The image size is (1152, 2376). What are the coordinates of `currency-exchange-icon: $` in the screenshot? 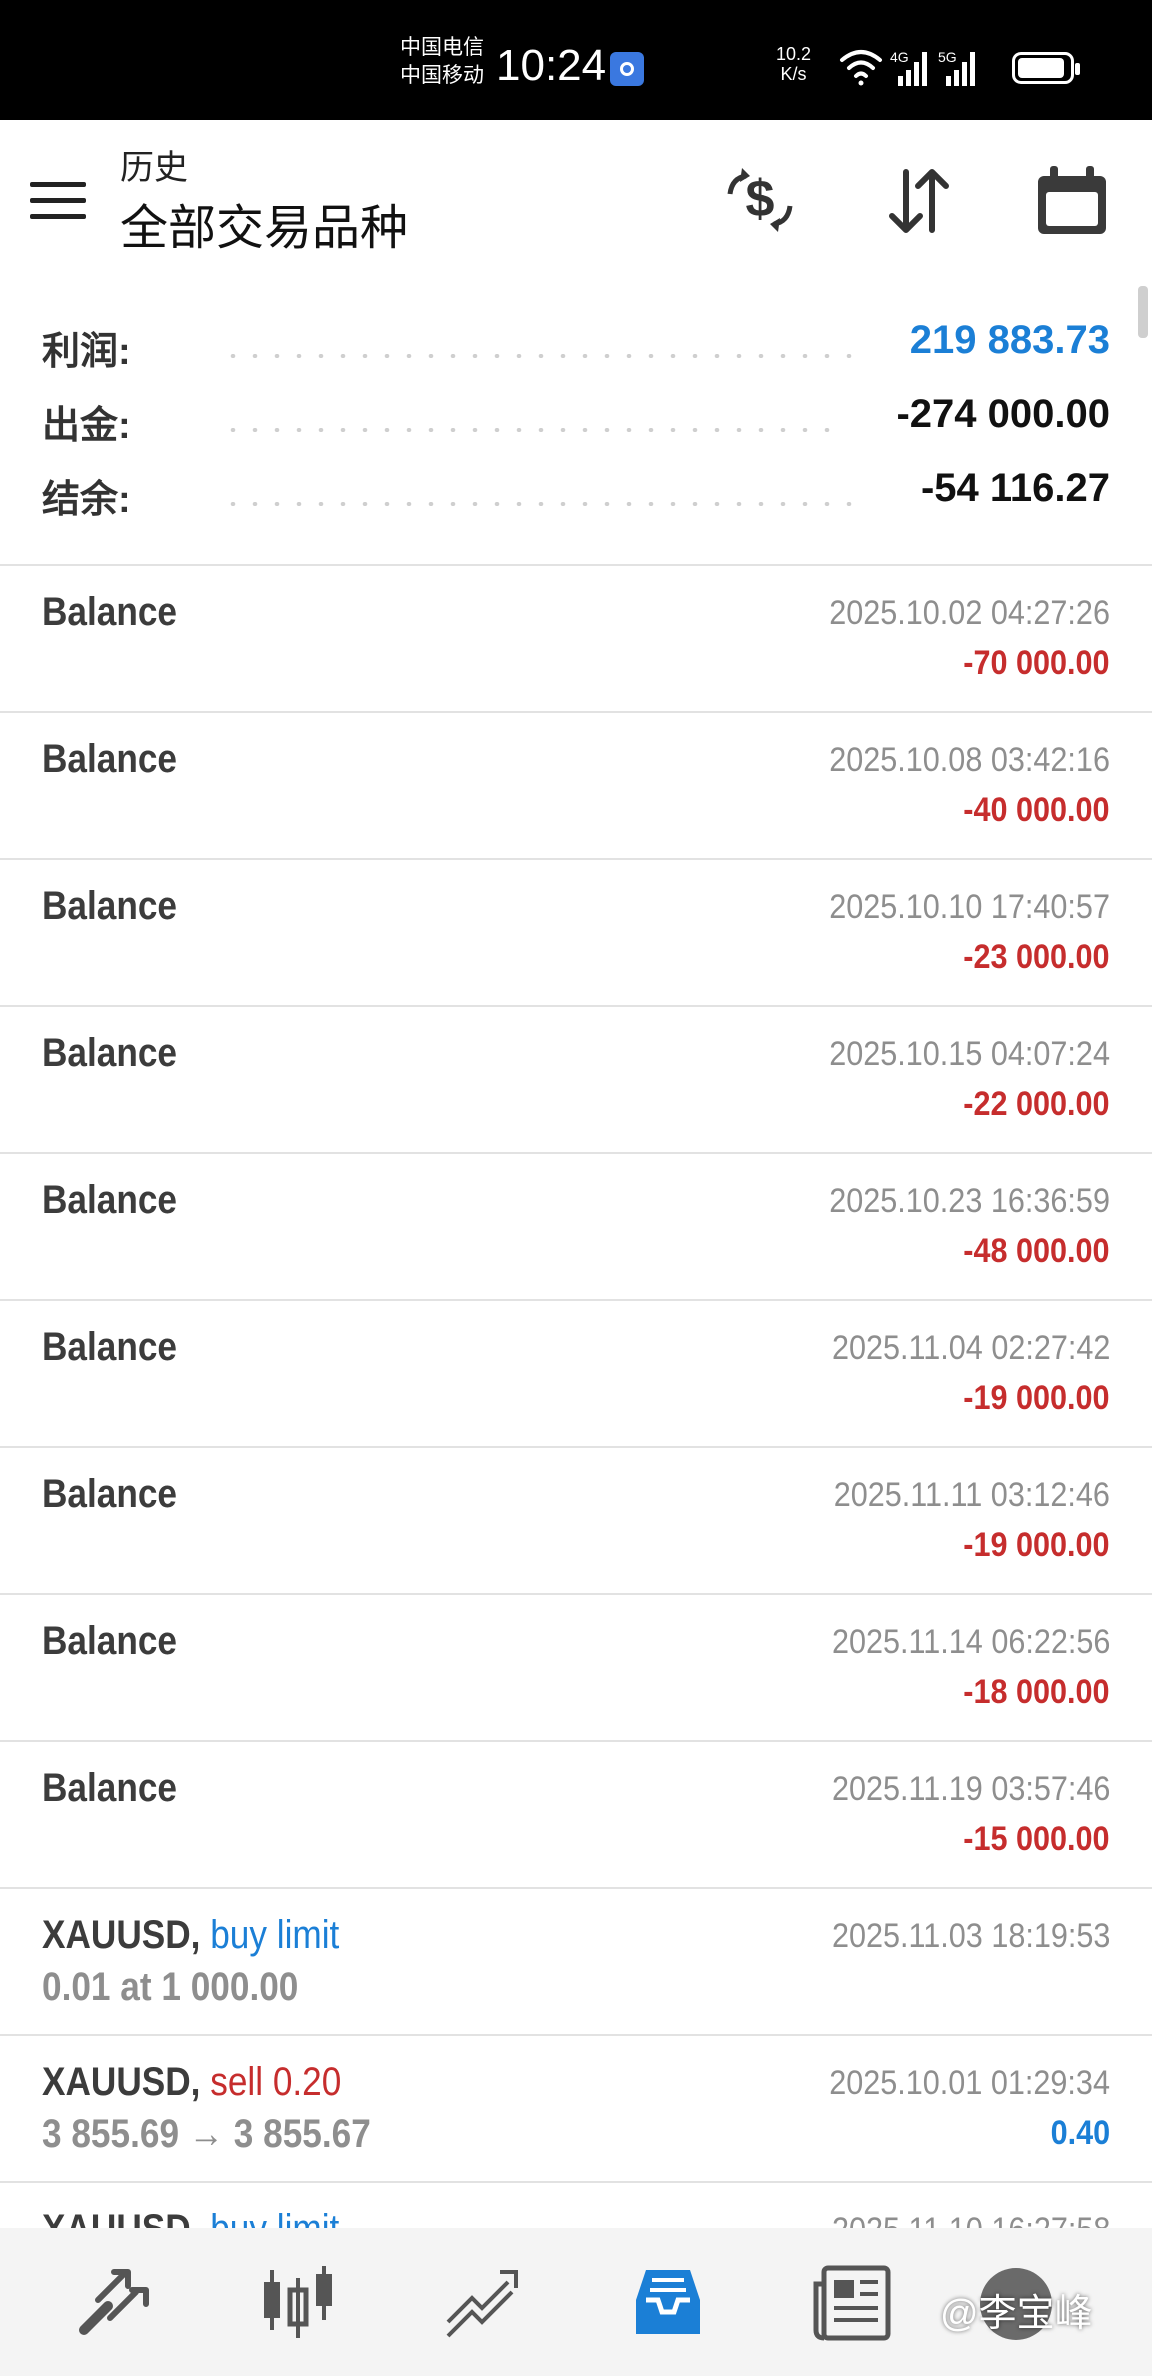 It's located at (760, 200).